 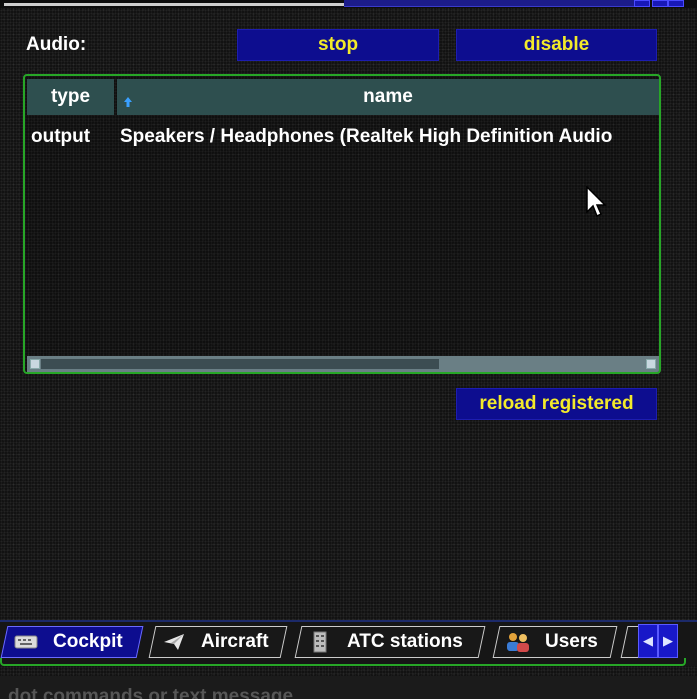 I want to click on tab-atc-stations: ATC stations, so click(x=390, y=642).